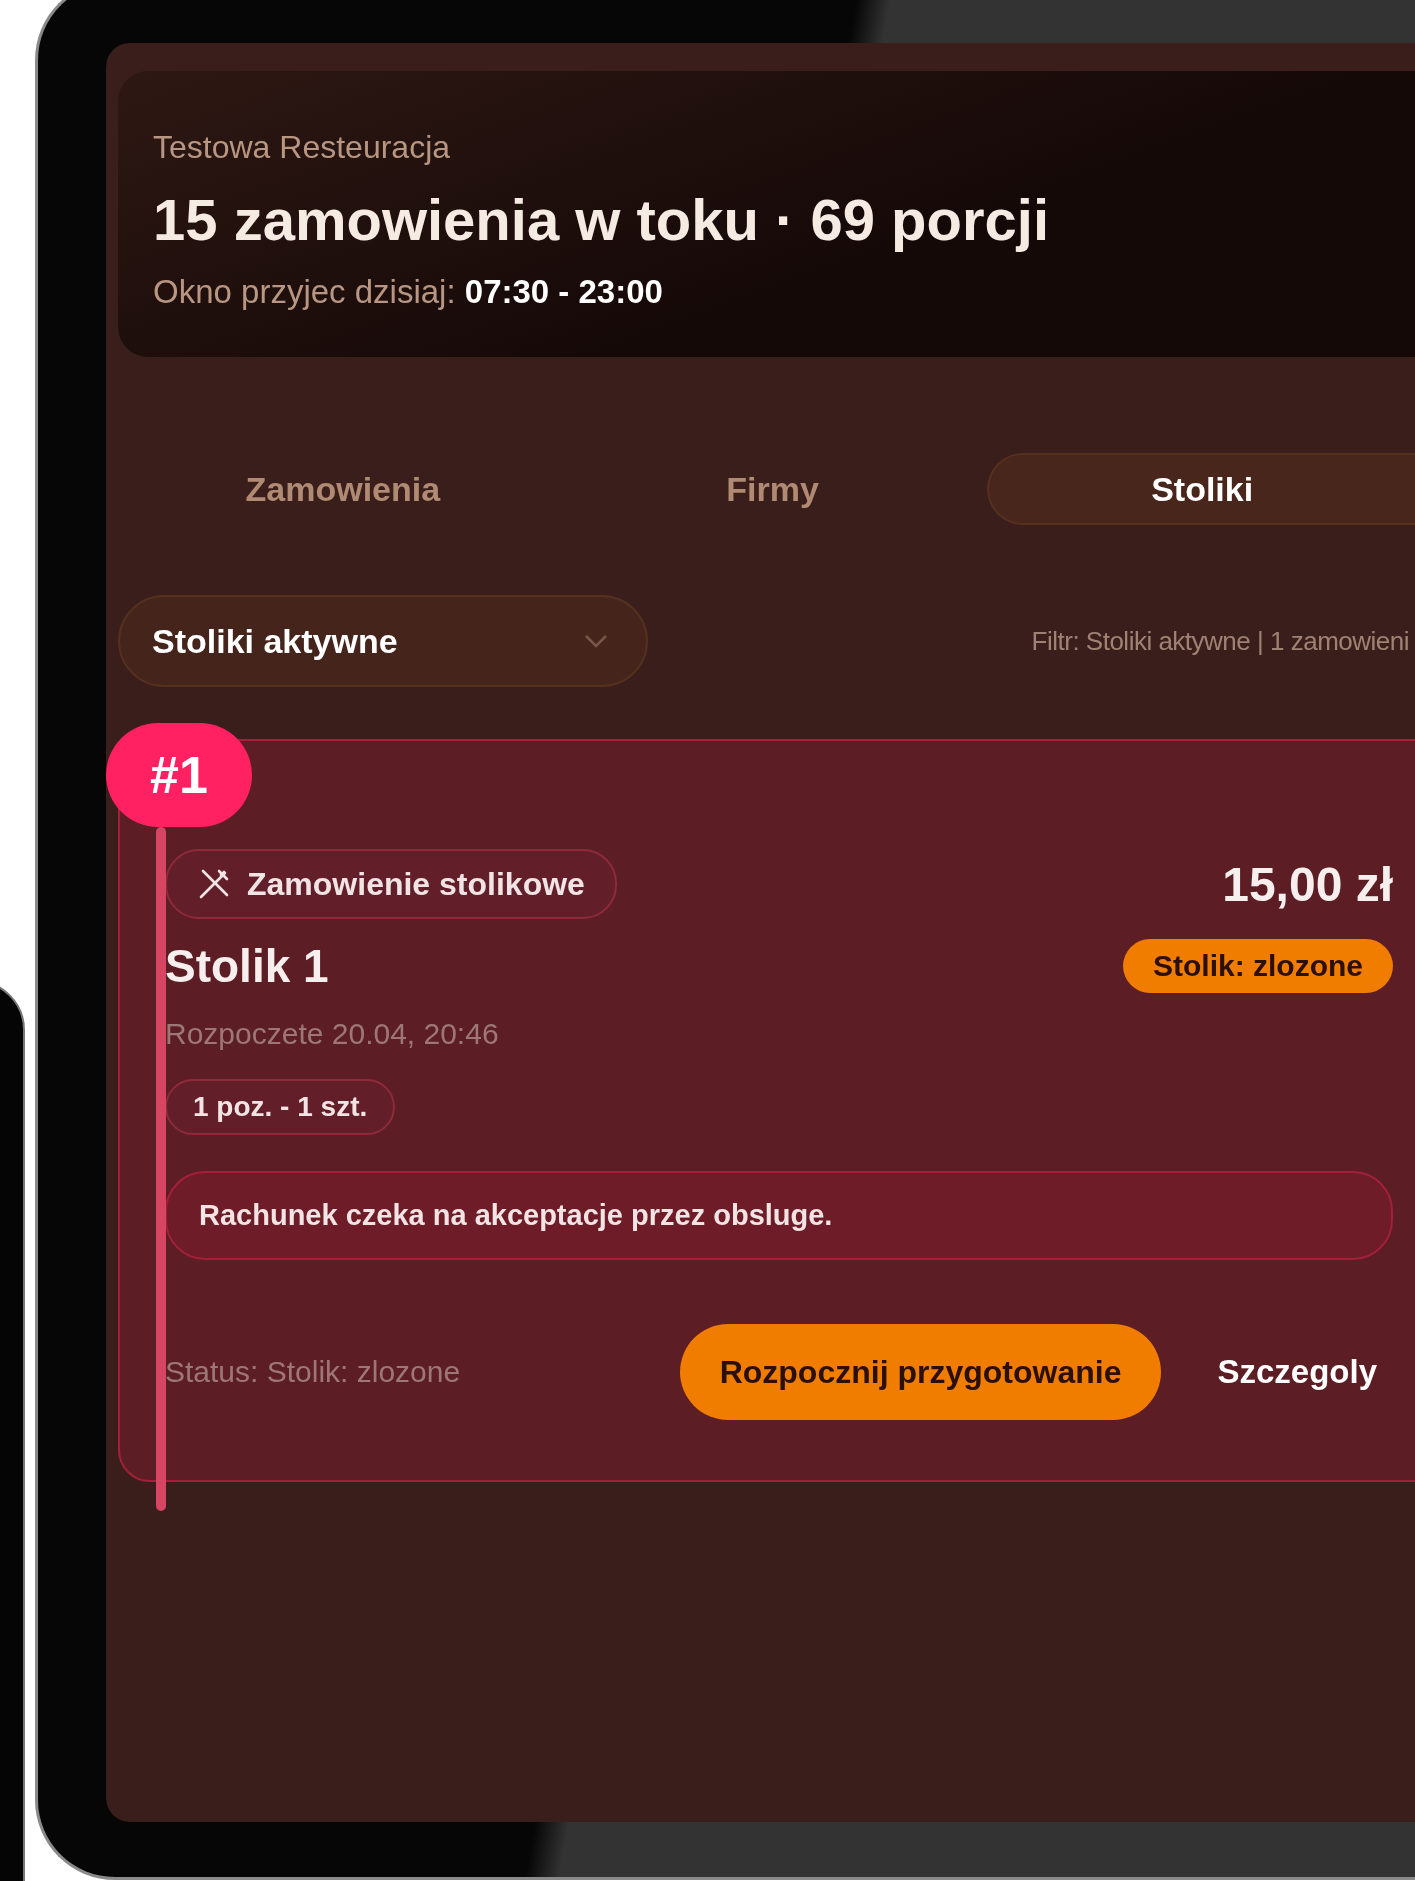  Describe the element at coordinates (408, 292) in the screenshot. I see `opening-hours: Okno przyjec dzisiaj: 07:30 - 23:00` at that location.